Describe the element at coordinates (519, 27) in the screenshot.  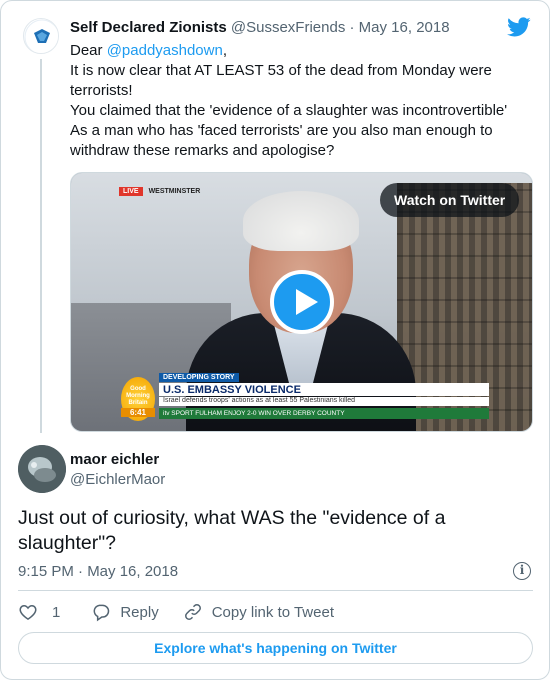
I see `twitter-bird-icon` at that location.